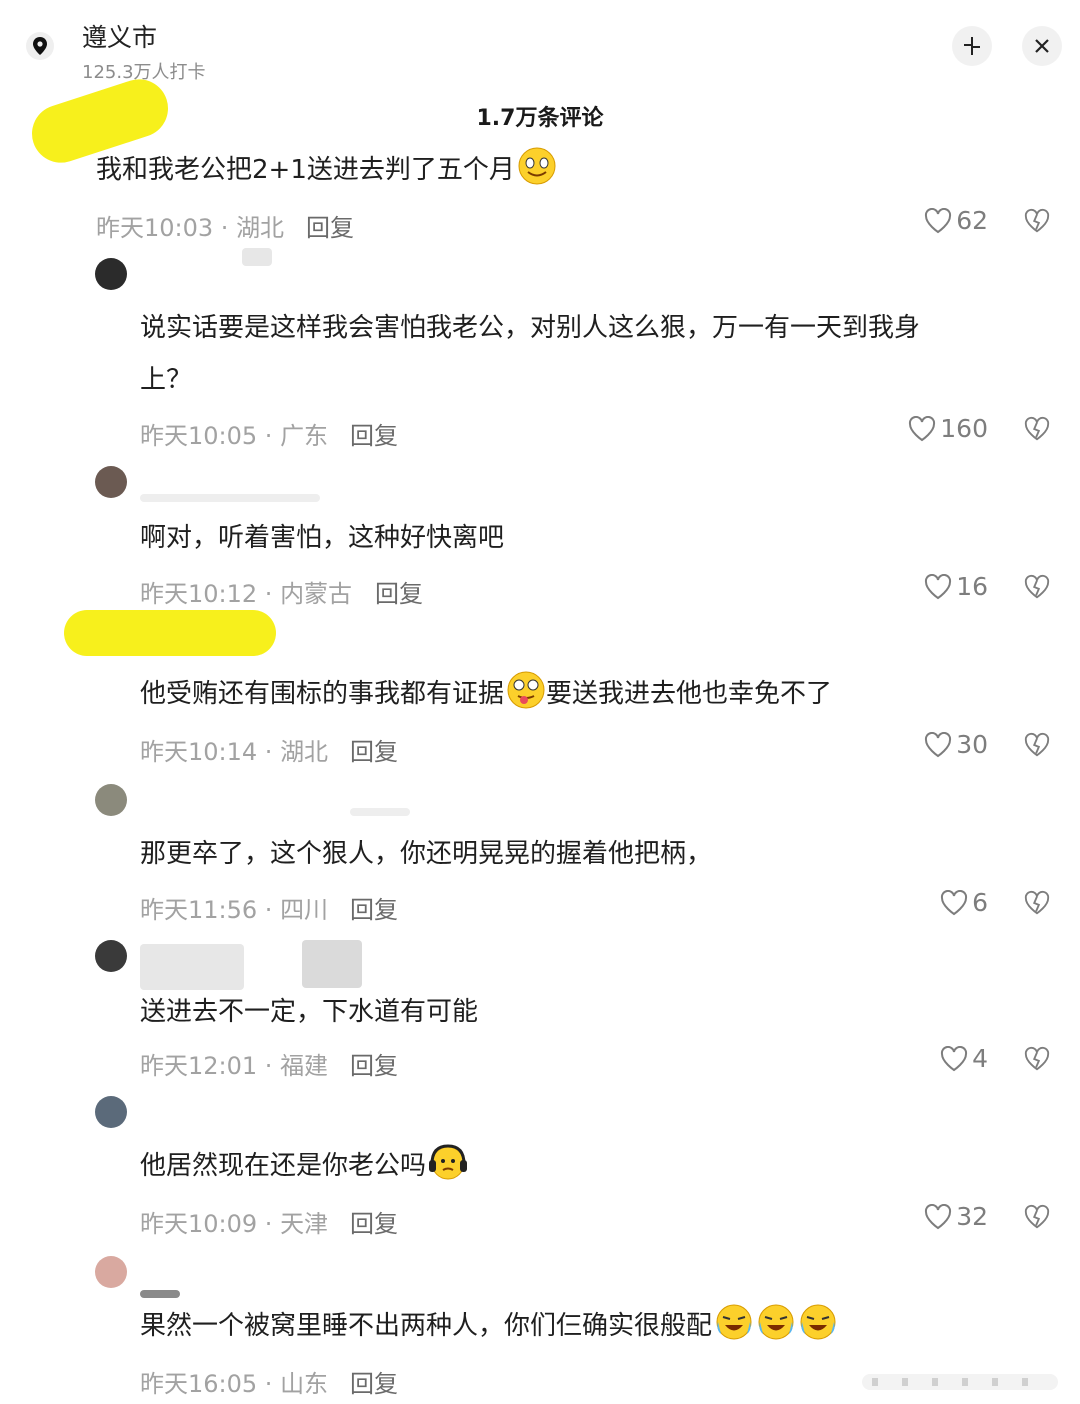  I want to click on close-button, so click(1042, 46).